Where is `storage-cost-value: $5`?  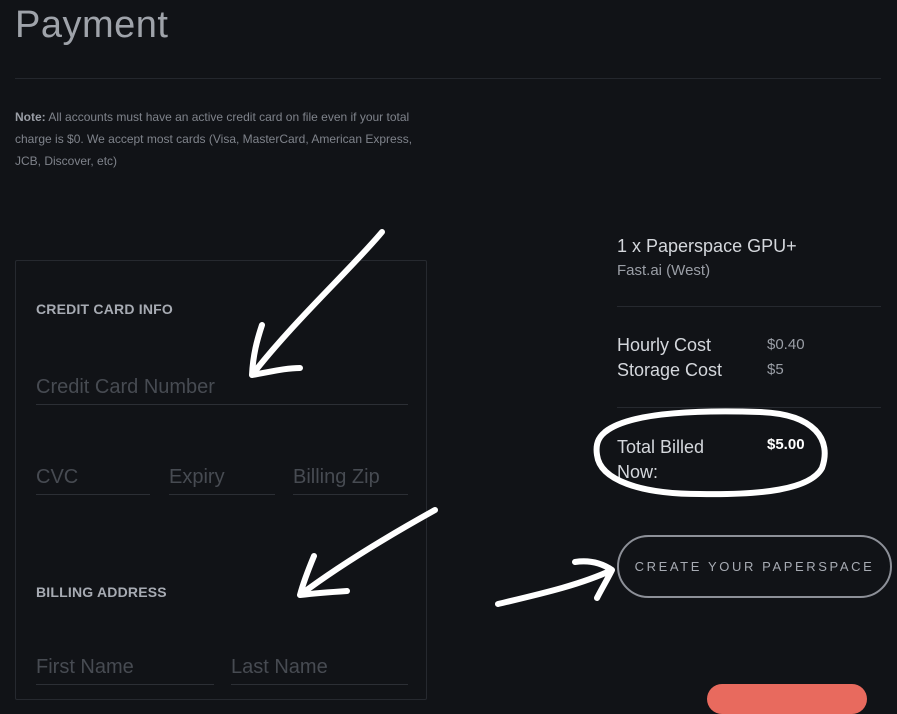
storage-cost-value: $5 is located at coordinates (775, 369).